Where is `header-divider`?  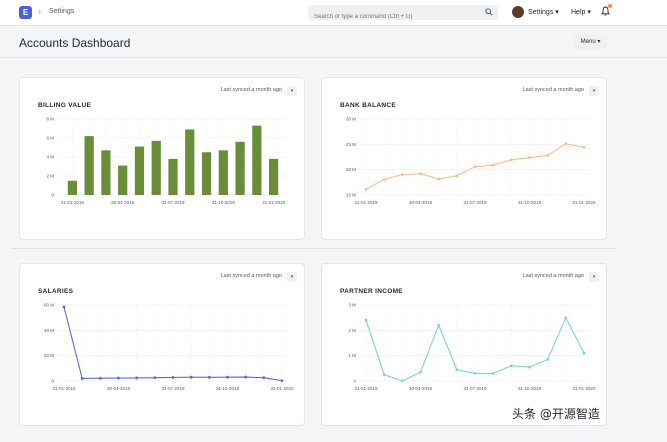 header-divider is located at coordinates (333, 57).